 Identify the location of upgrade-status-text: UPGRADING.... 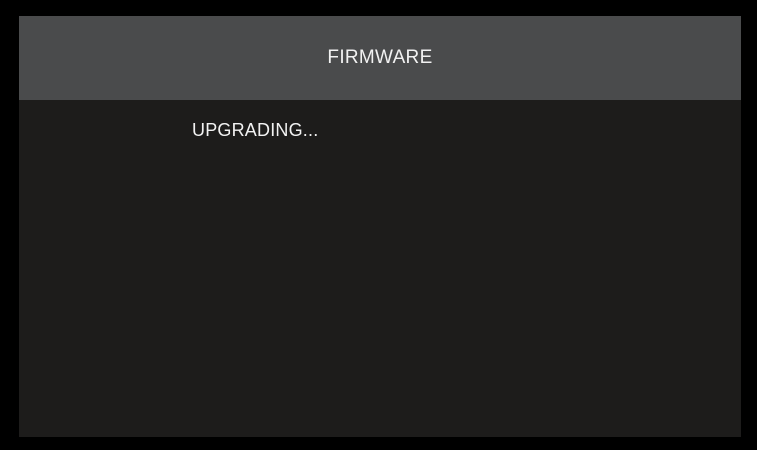
(255, 130).